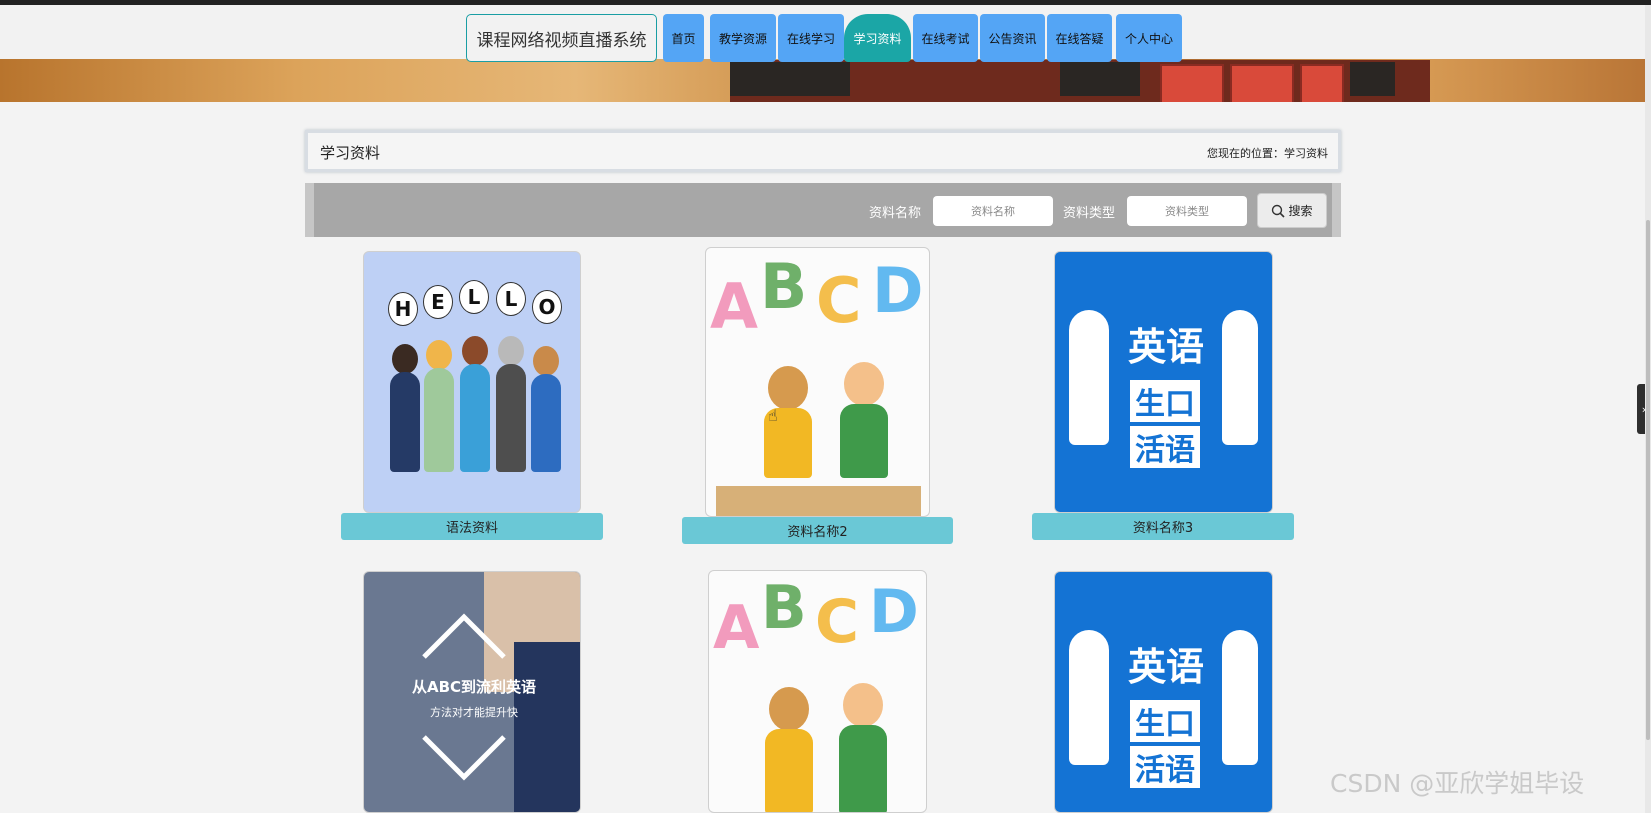 Image resolution: width=1651 pixels, height=813 pixels. What do you see at coordinates (1267, 153) in the screenshot?
I see `breadcrumb: 您现在的位置：学习资料` at bounding box center [1267, 153].